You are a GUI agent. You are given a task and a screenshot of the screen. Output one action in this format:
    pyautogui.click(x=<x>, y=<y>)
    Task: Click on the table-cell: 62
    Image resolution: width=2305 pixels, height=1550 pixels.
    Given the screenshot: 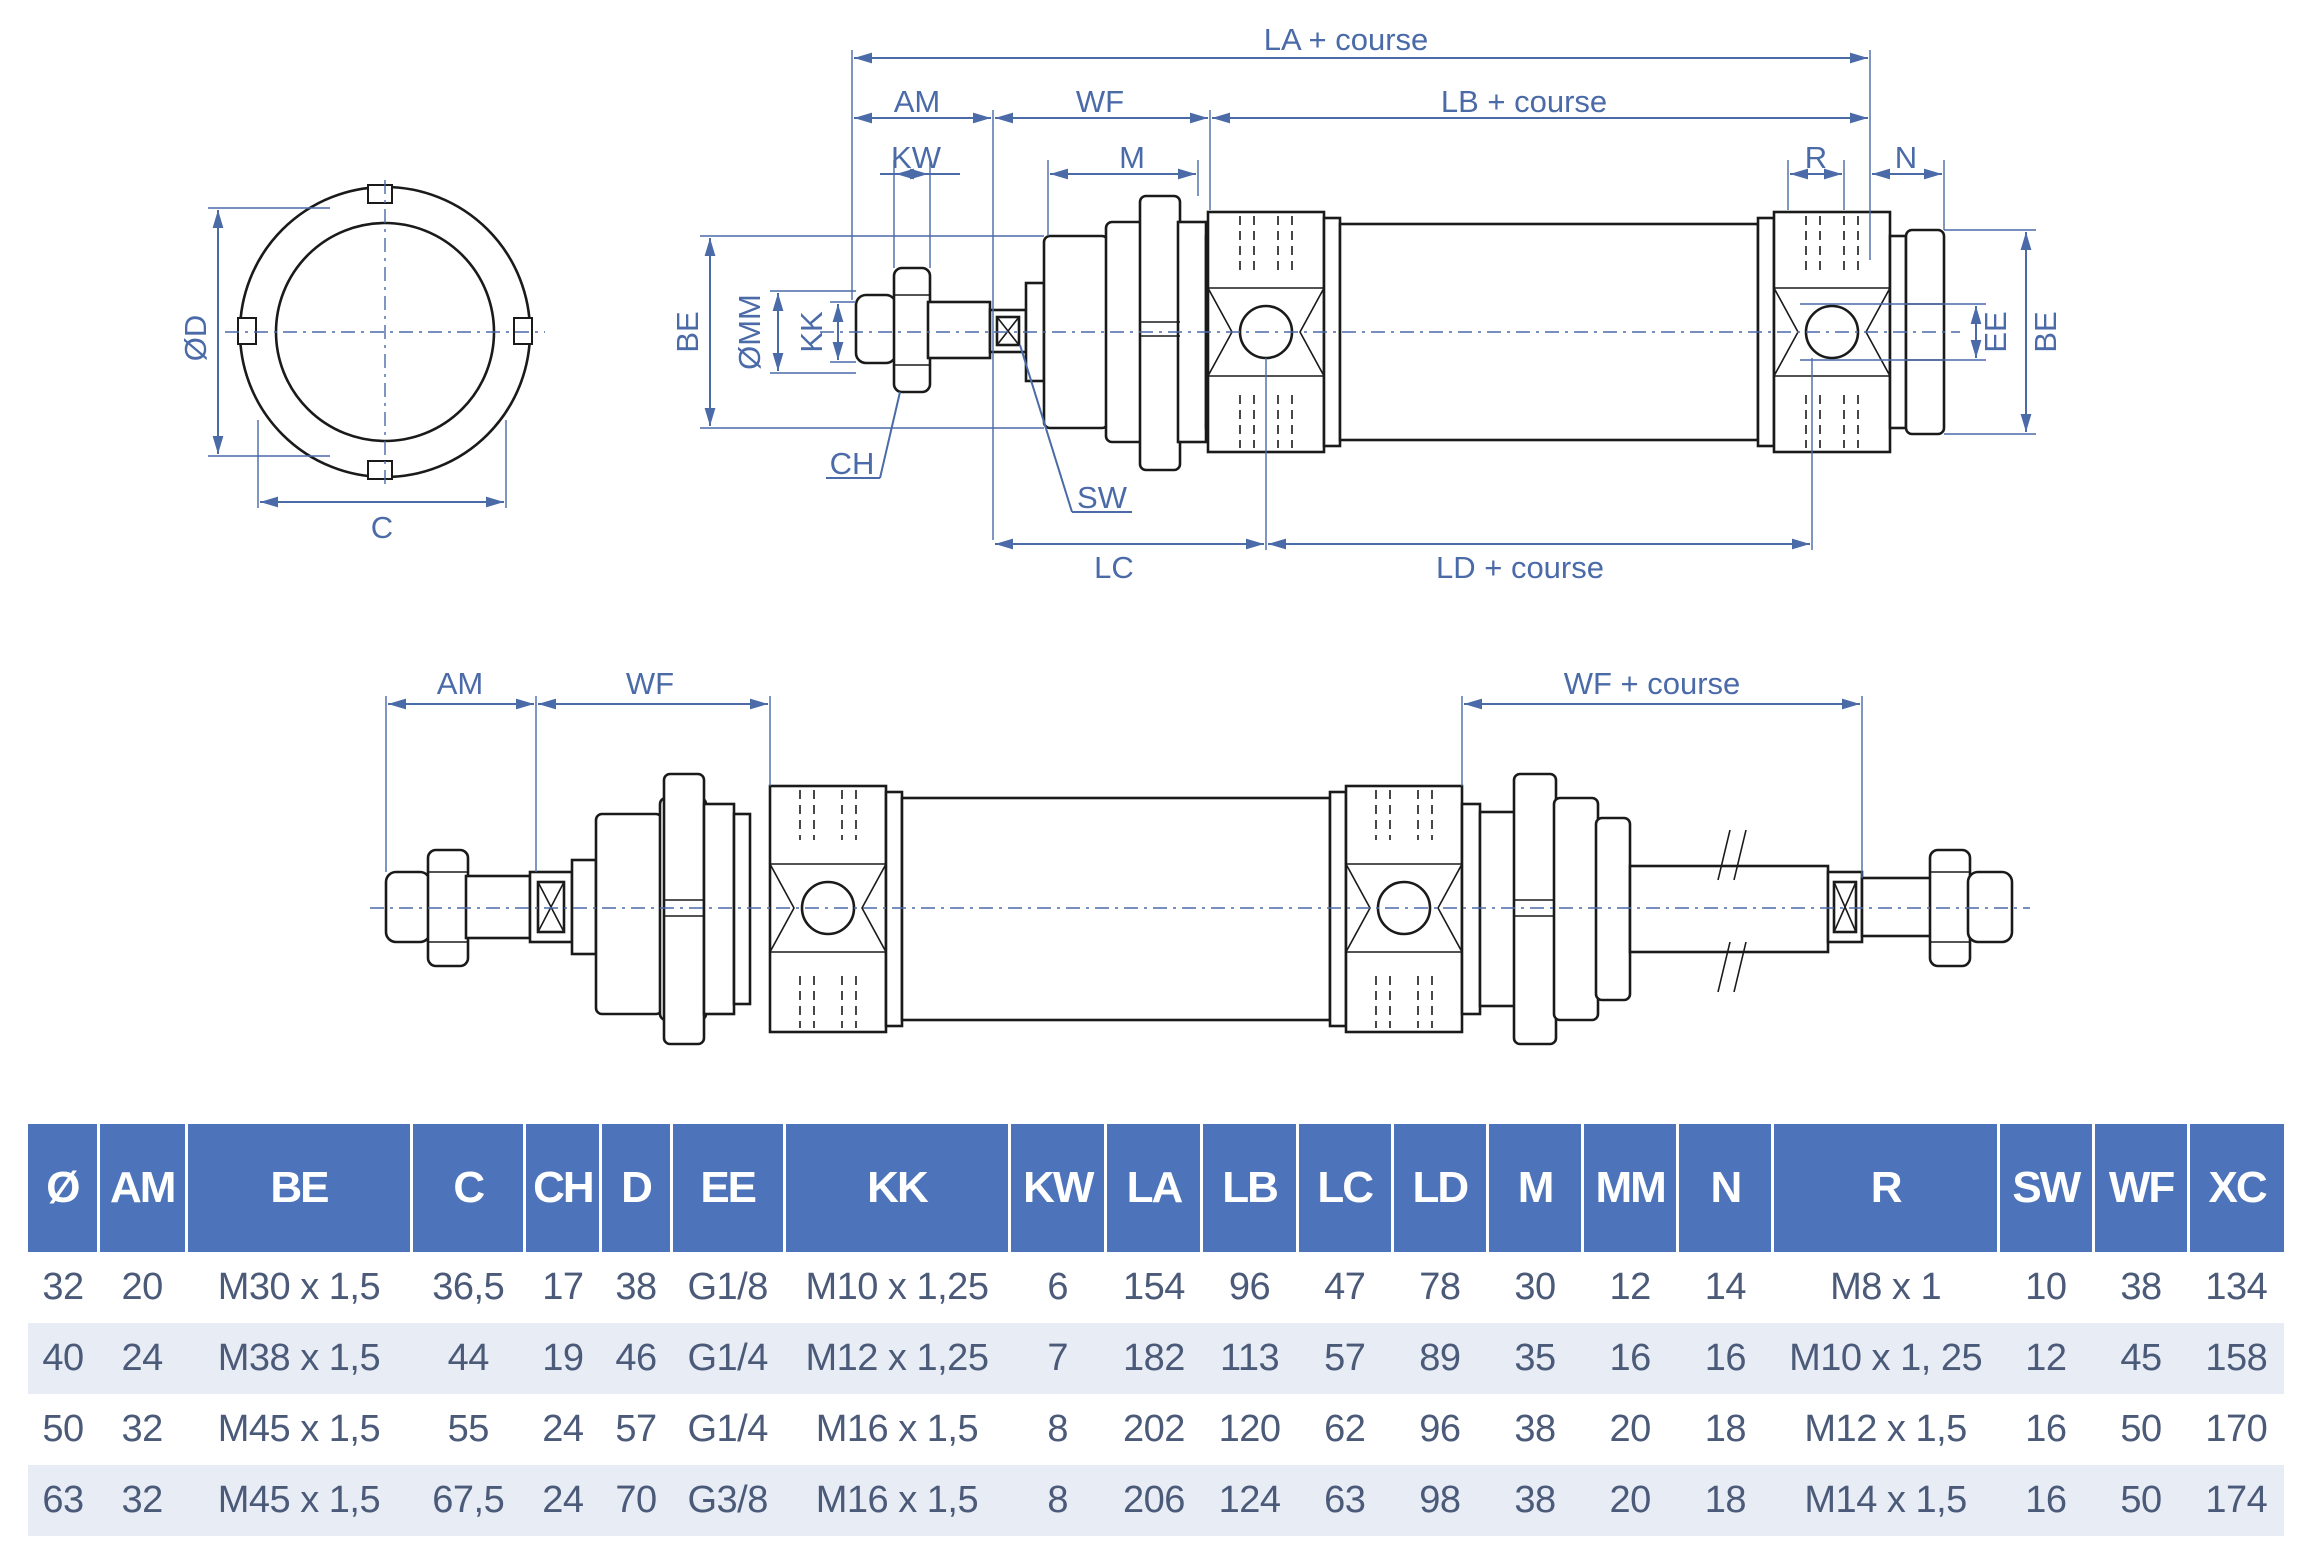 What is the action you would take?
    pyautogui.click(x=1345, y=1429)
    